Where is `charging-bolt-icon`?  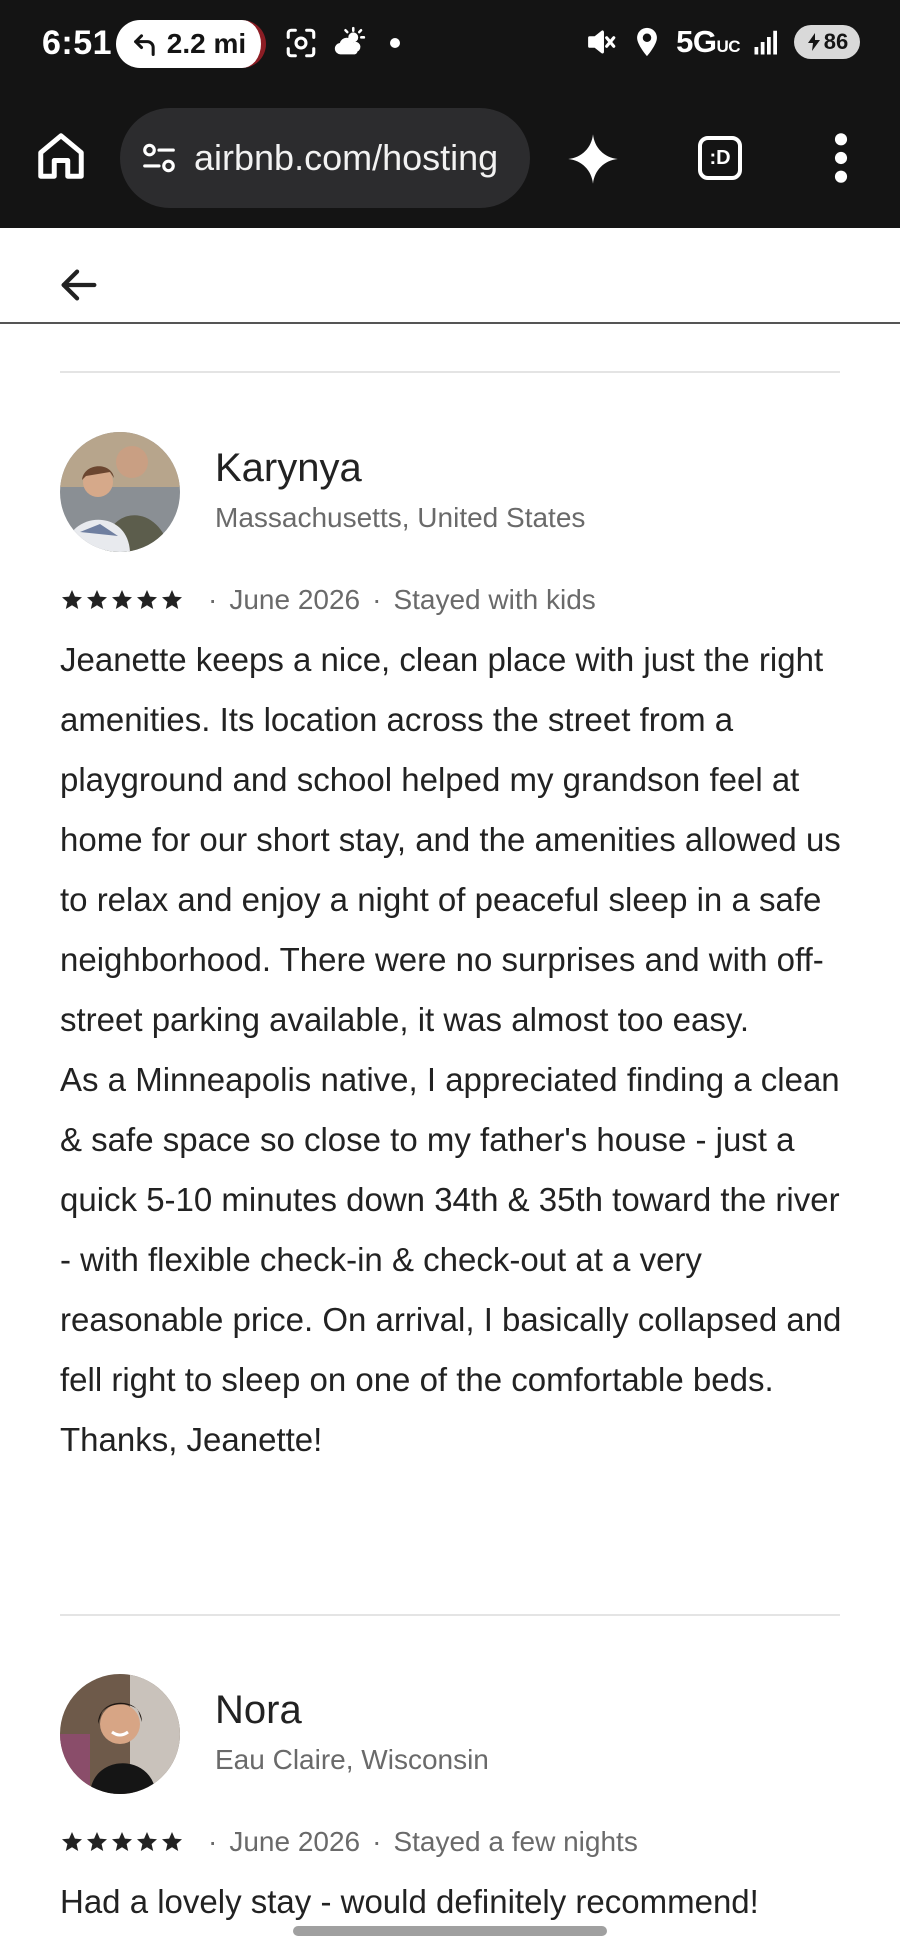
charging-bolt-icon is located at coordinates (813, 42).